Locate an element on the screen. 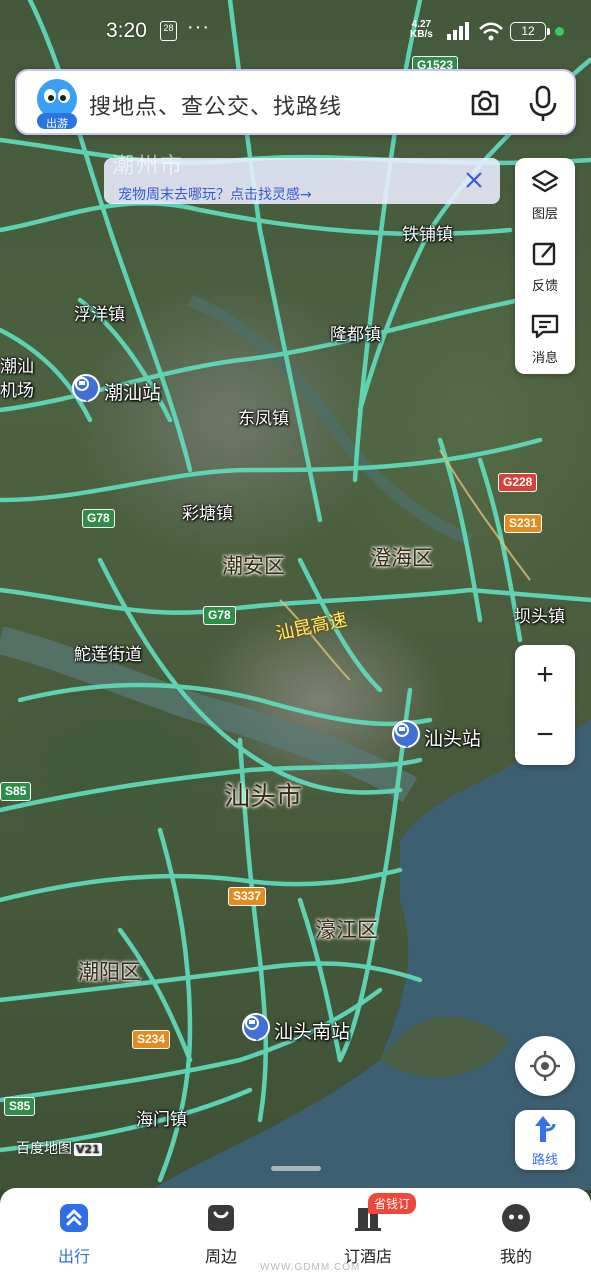 The height and width of the screenshot is (1280, 591). nav-label-profile: 我的 is located at coordinates (515, 1256).